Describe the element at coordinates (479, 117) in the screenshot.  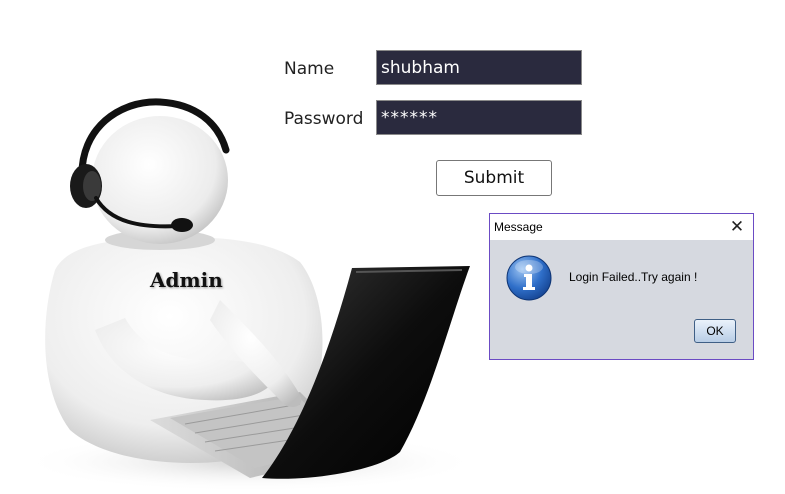
I see `password-input` at that location.